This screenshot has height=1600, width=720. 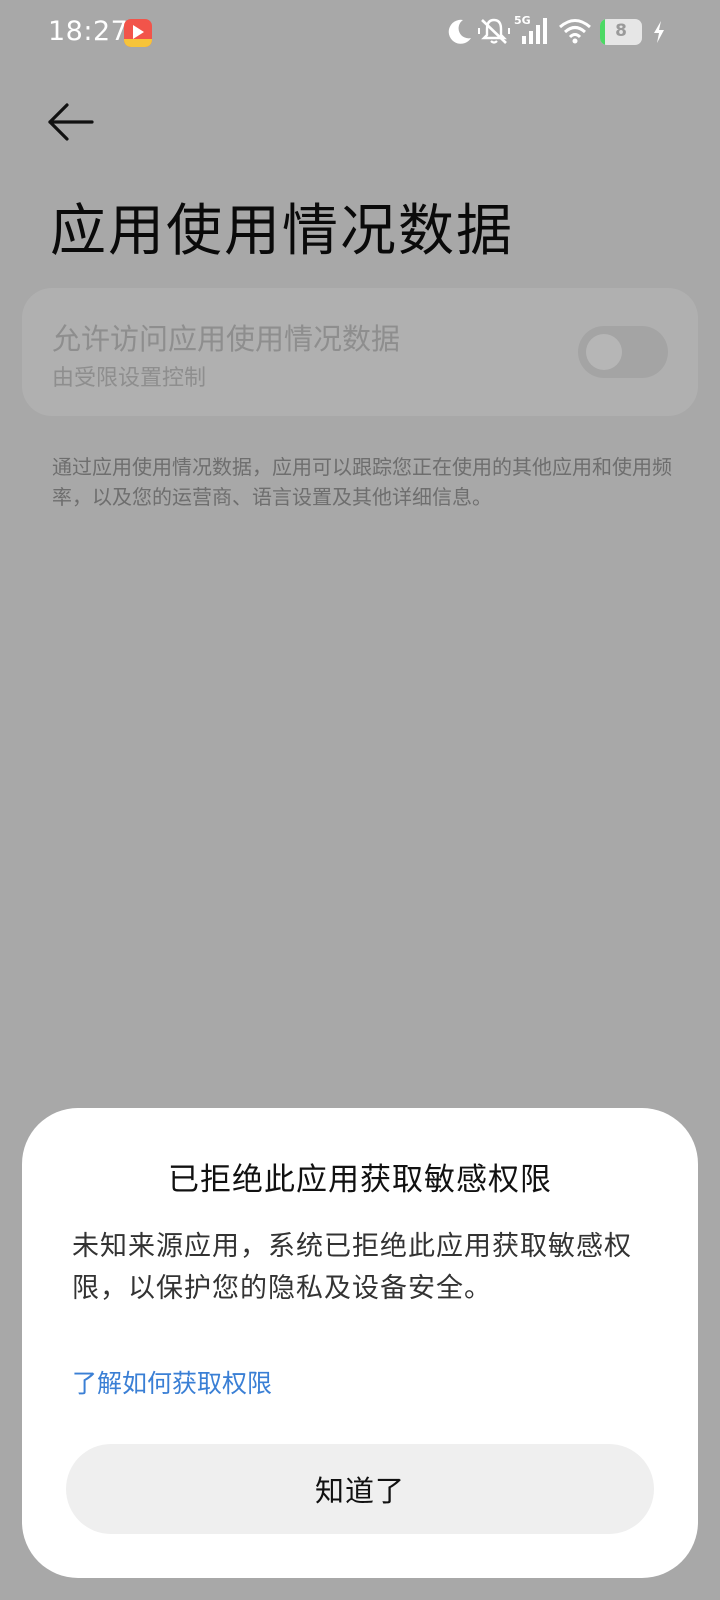 I want to click on wifi-icon, so click(x=575, y=31).